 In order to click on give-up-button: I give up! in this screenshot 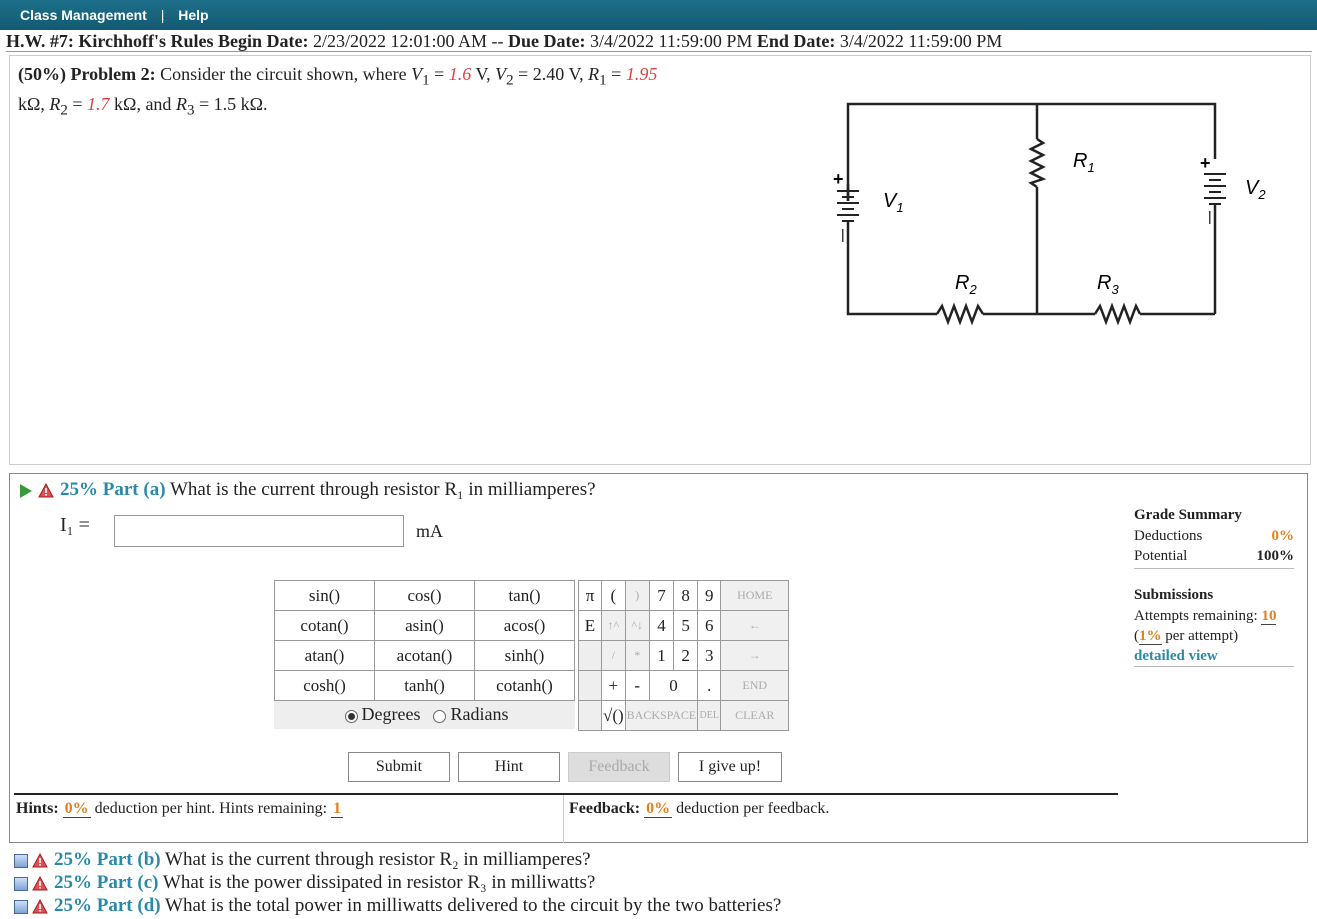, I will do `click(730, 767)`.